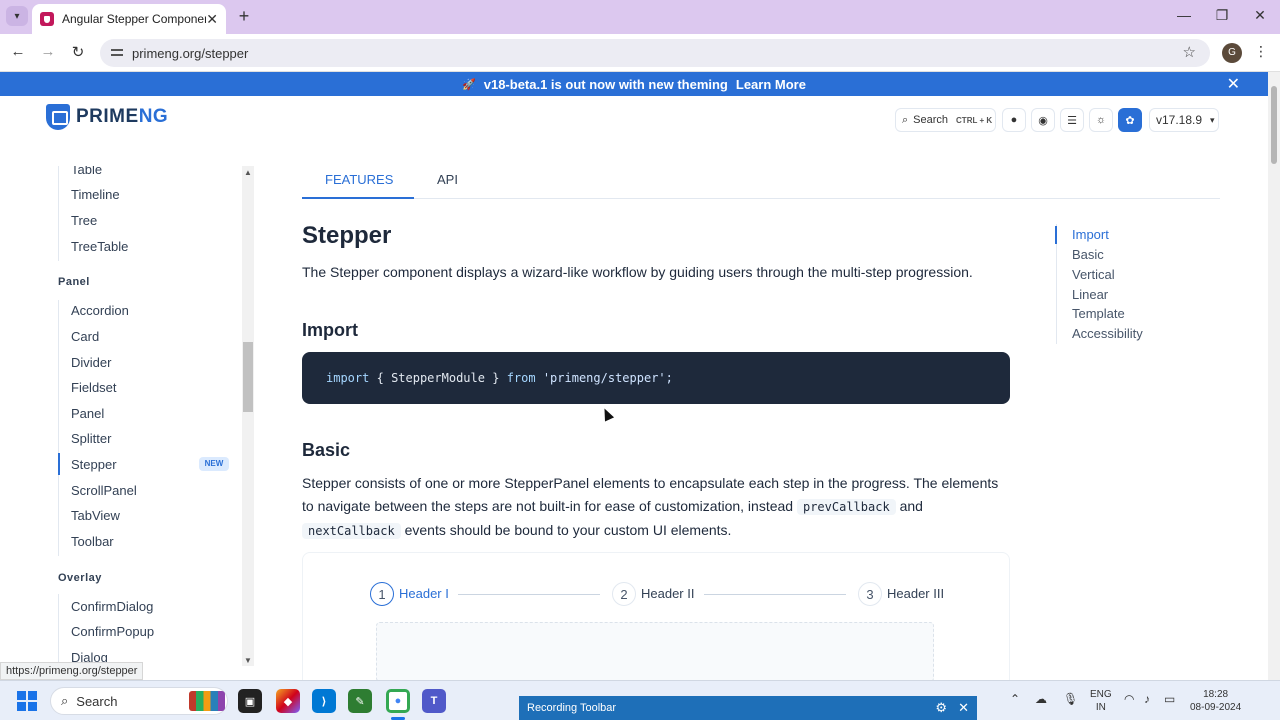 The height and width of the screenshot is (720, 1280). I want to click on windows-start-icon, so click(27, 701).